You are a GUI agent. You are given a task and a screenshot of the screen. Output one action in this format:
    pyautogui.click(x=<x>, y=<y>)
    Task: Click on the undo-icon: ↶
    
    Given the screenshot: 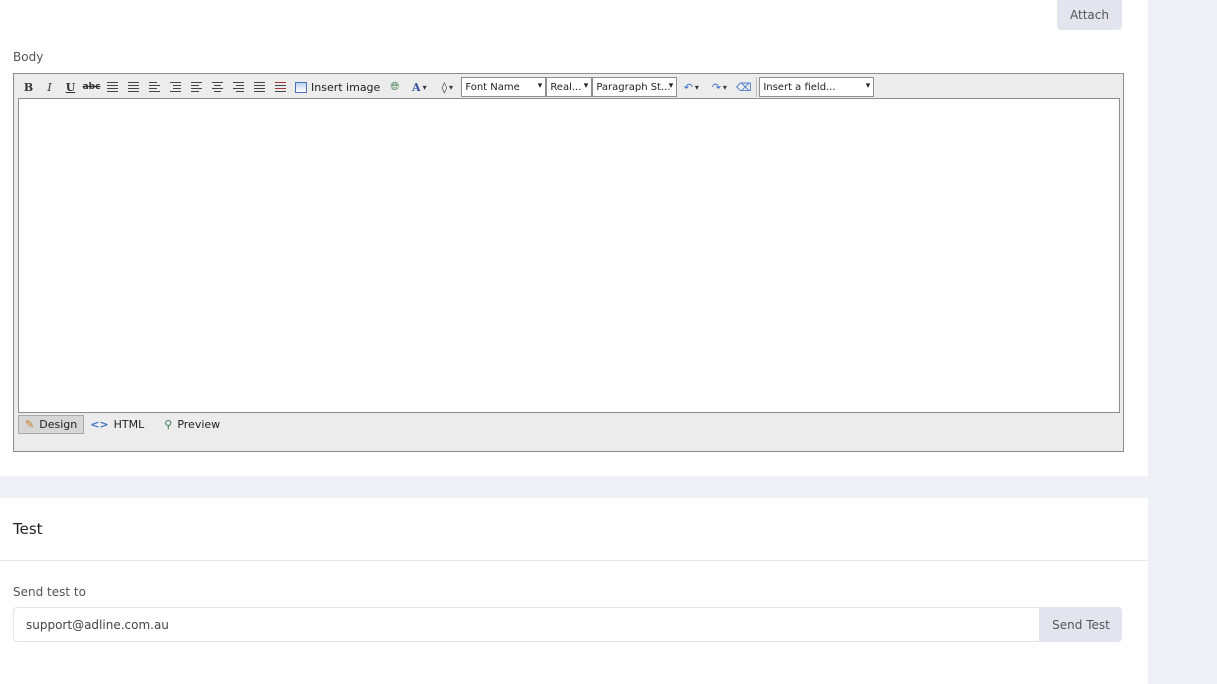 What is the action you would take?
    pyautogui.click(x=688, y=87)
    